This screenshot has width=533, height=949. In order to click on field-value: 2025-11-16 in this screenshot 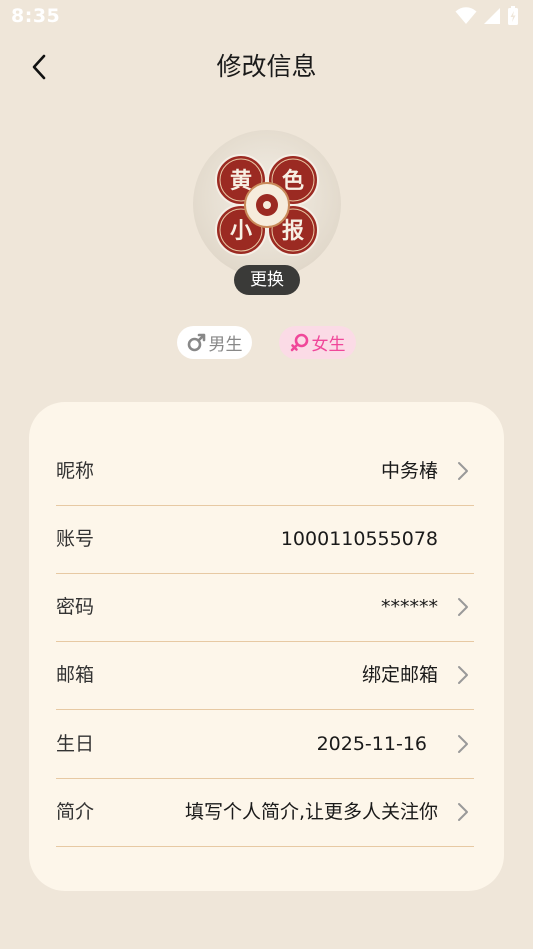, I will do `click(371, 744)`.